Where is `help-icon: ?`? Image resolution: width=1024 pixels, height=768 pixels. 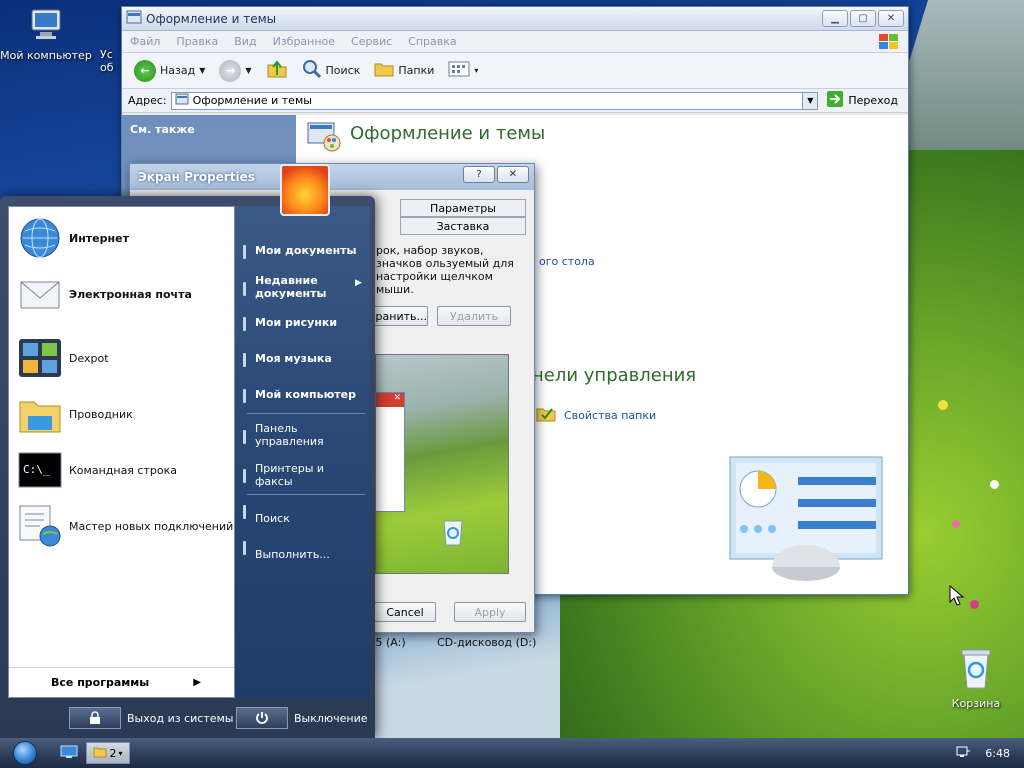
help-icon: ? is located at coordinates (479, 174).